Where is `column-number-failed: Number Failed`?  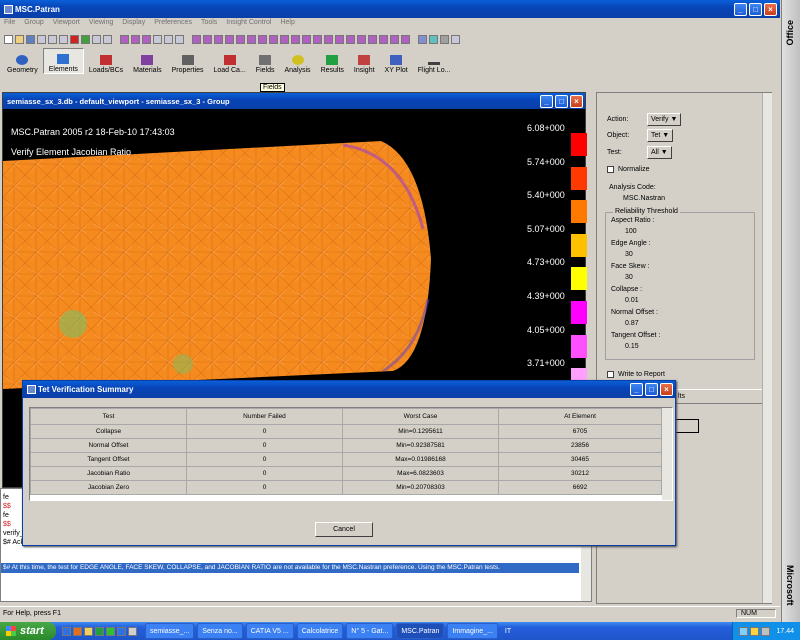
column-number-failed: Number Failed is located at coordinates (264, 416).